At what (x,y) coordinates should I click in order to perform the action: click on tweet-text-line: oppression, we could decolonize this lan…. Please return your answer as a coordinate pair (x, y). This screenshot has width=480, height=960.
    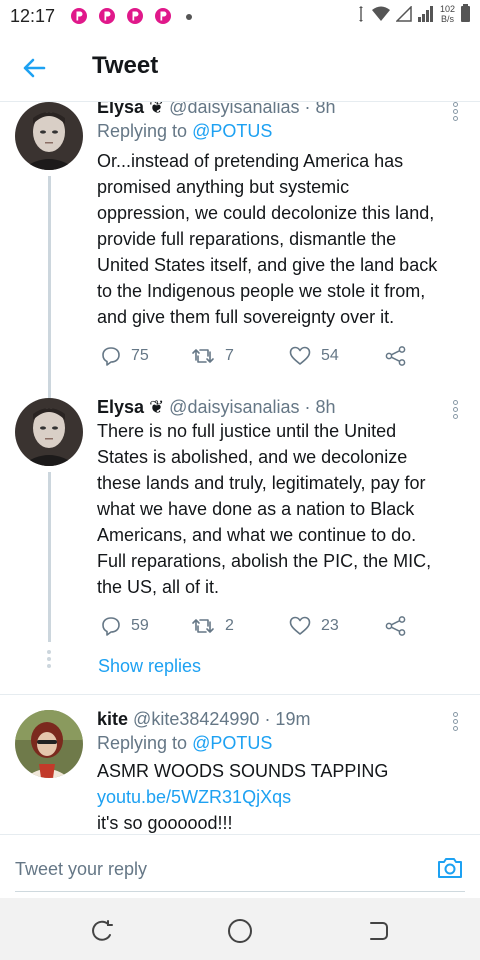
    Looking at the image, I should click on (266, 213).